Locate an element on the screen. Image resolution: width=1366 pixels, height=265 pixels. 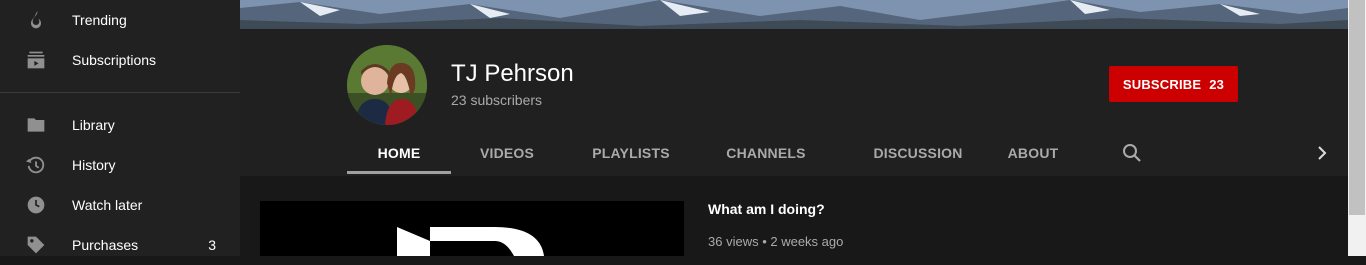
sidebar-item-history: History is located at coordinates (120, 165).